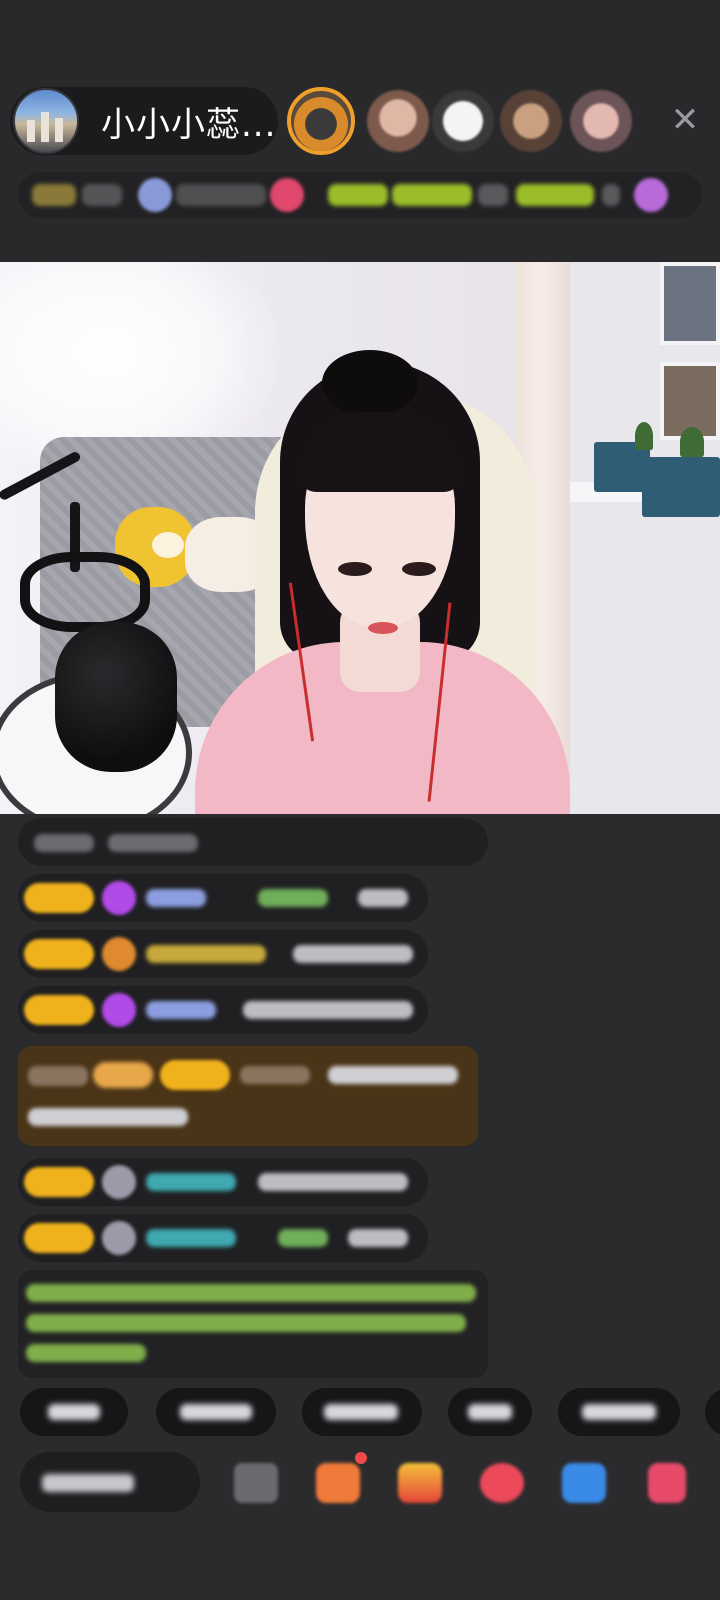 This screenshot has height=1600, width=720. I want to click on game-icon, so click(584, 1483).